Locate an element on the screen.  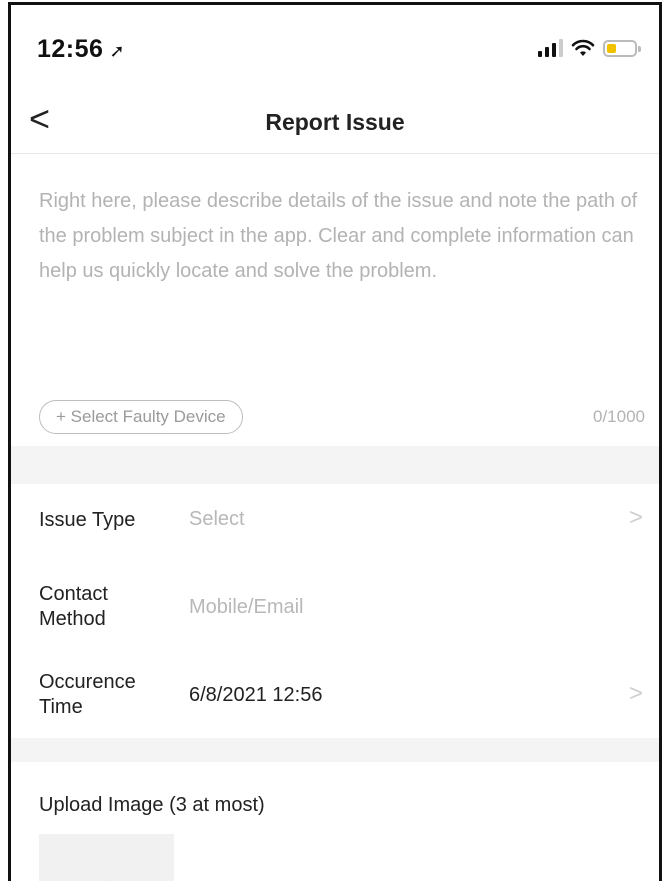
location-arrow-icon: ➚ is located at coordinates (117, 51).